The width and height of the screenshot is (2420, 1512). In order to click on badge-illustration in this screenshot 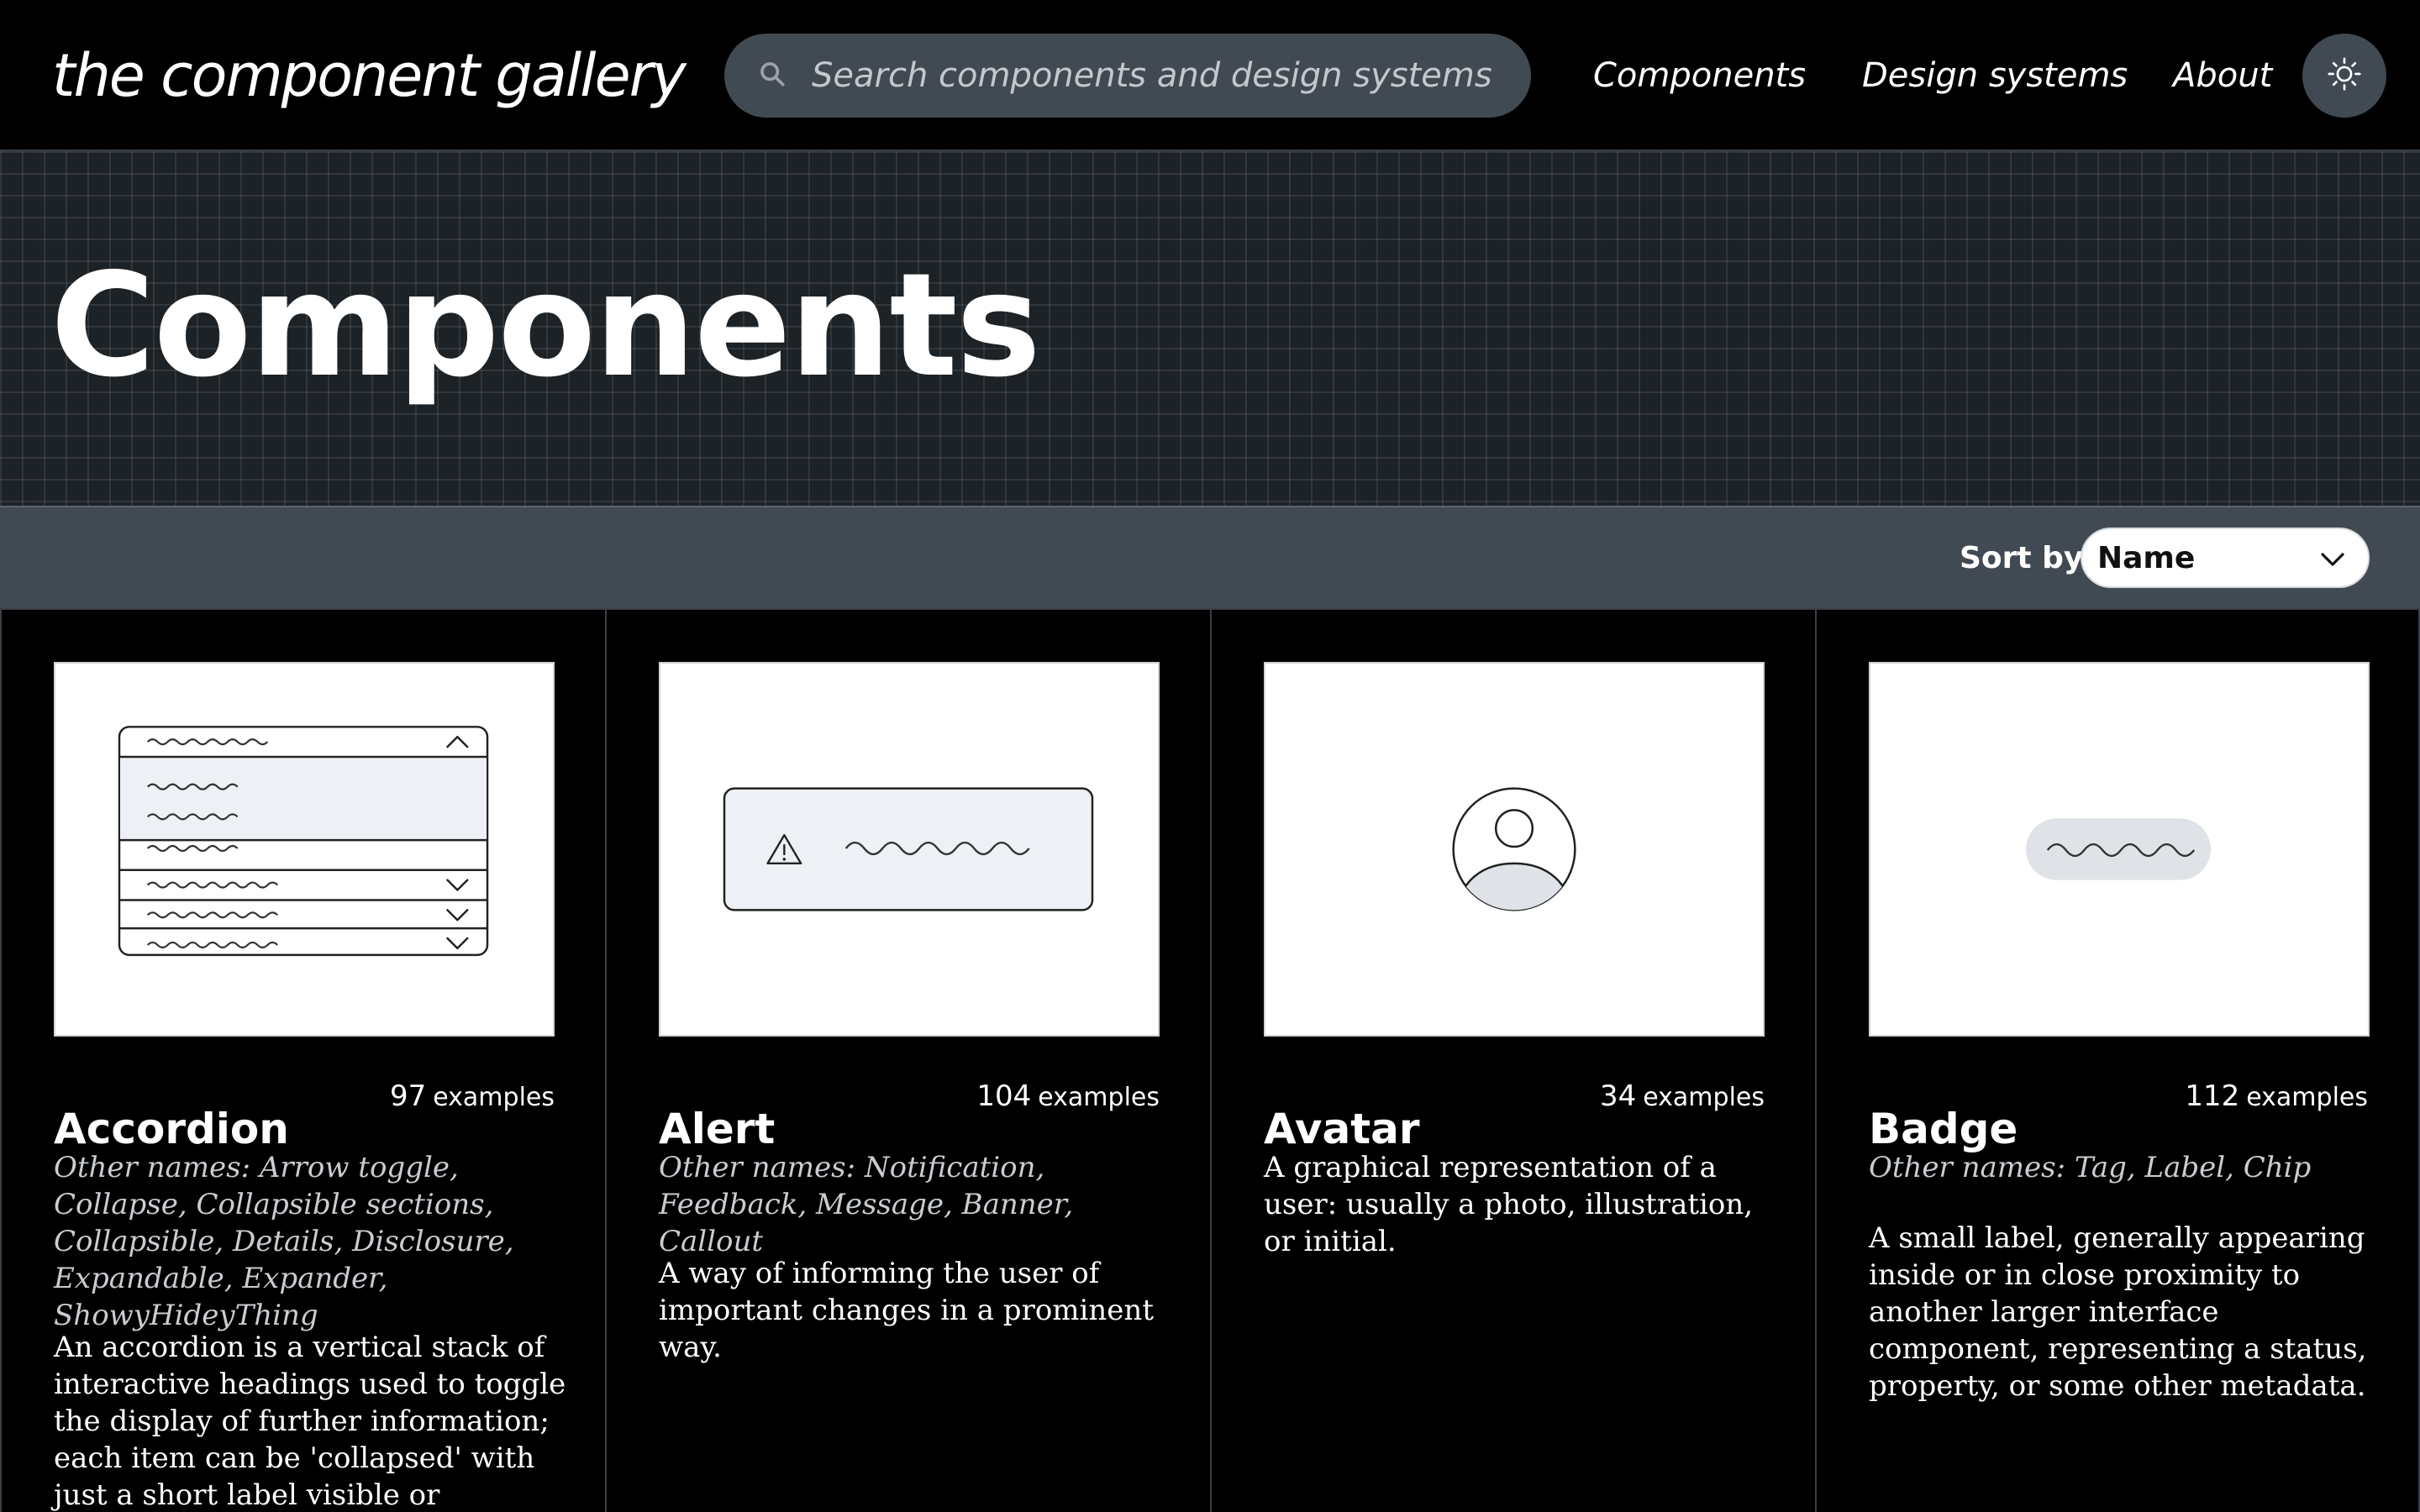, I will do `click(2119, 849)`.